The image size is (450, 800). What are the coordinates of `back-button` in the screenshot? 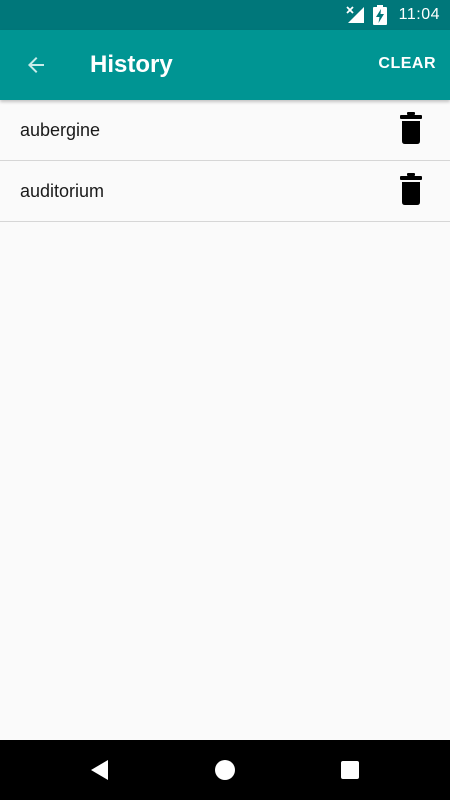 It's located at (36, 65).